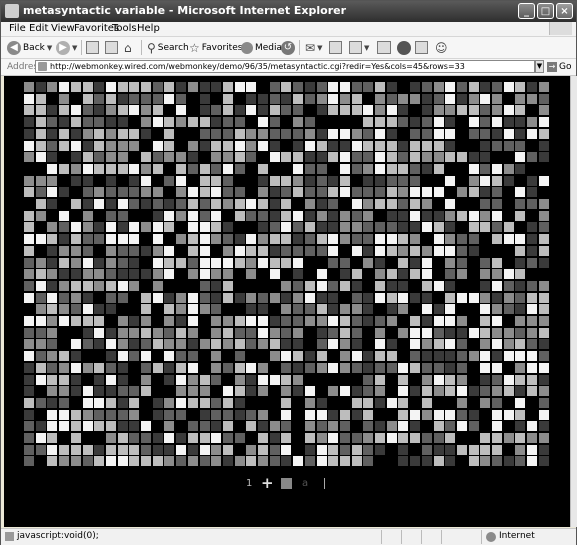 This screenshot has height=545, width=577. I want to click on go-button: → Go, so click(559, 66).